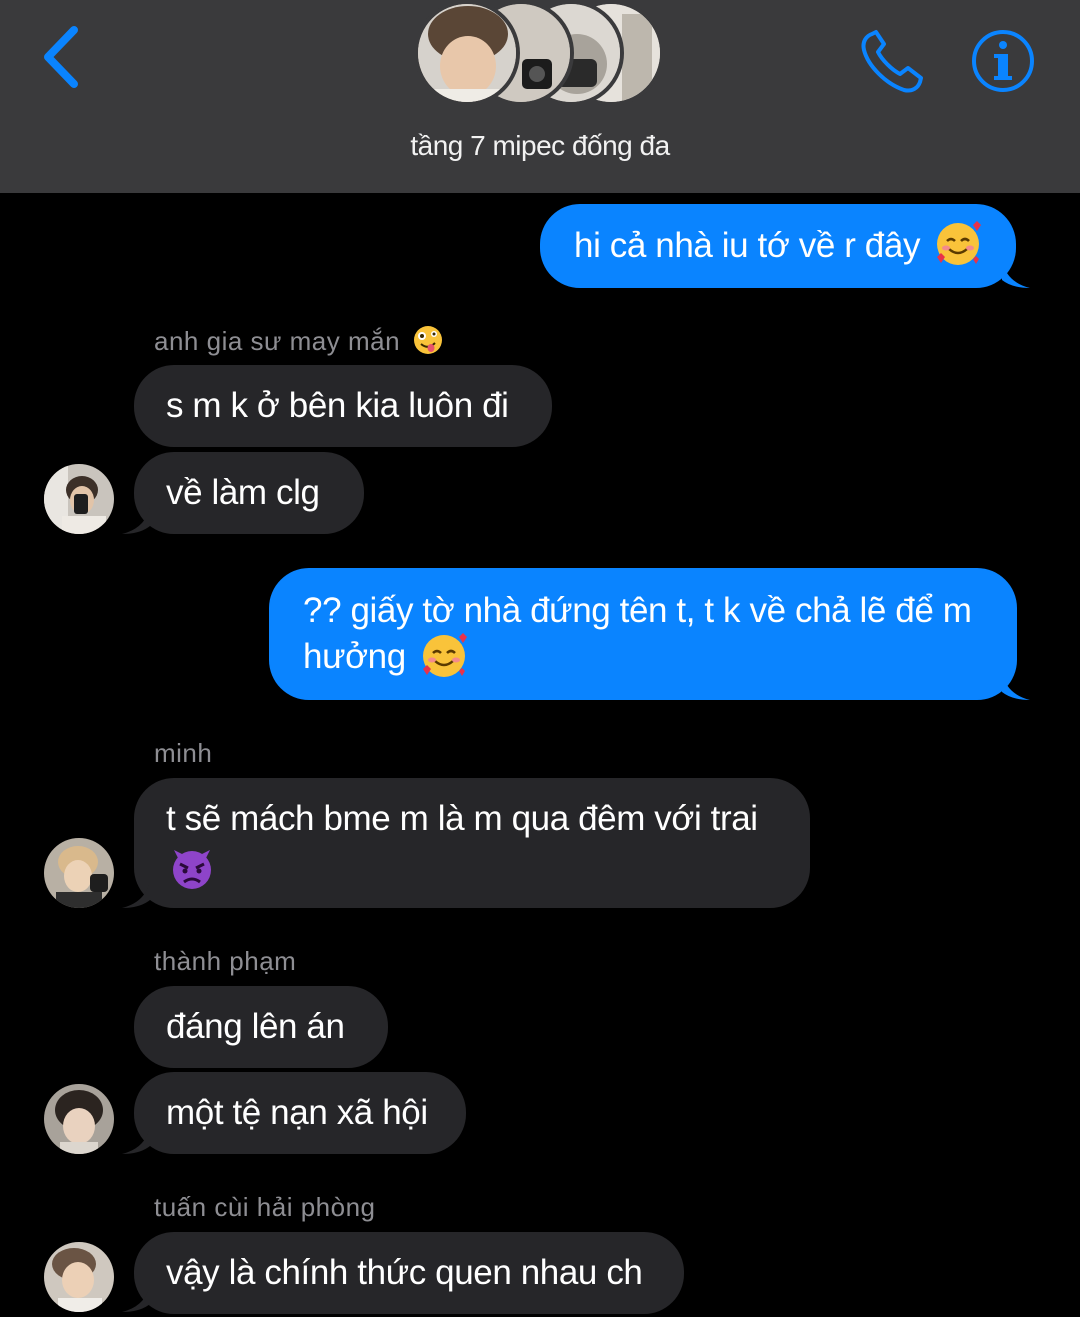 Image resolution: width=1080 pixels, height=1317 pixels. Describe the element at coordinates (337, 405) in the screenshot. I see `message-text: s m k ở bên kia luôn đi` at that location.